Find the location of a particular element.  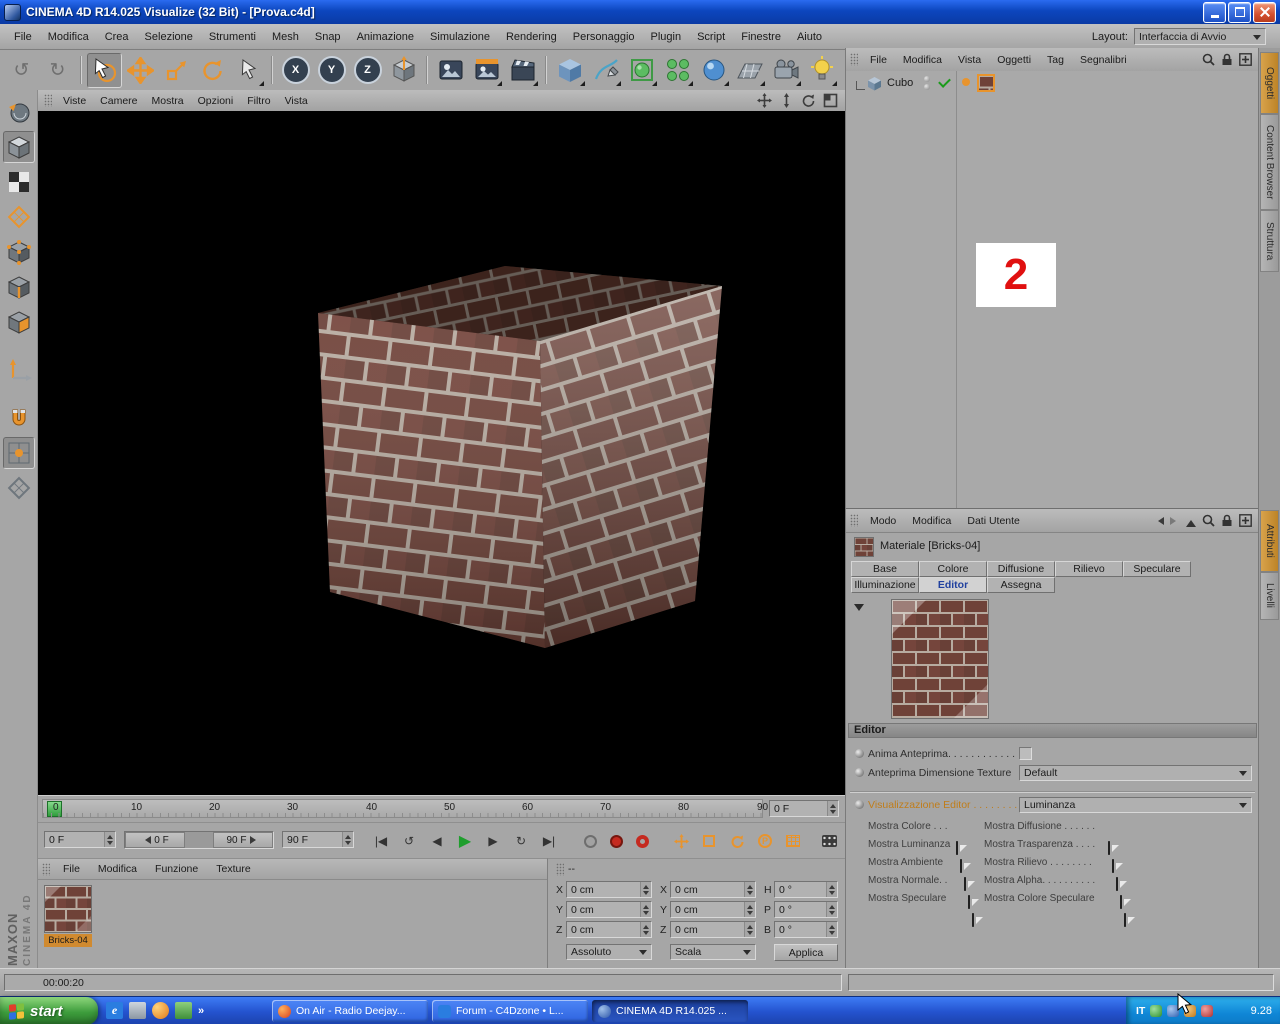

record-objects-button is located at coordinates (590, 841).